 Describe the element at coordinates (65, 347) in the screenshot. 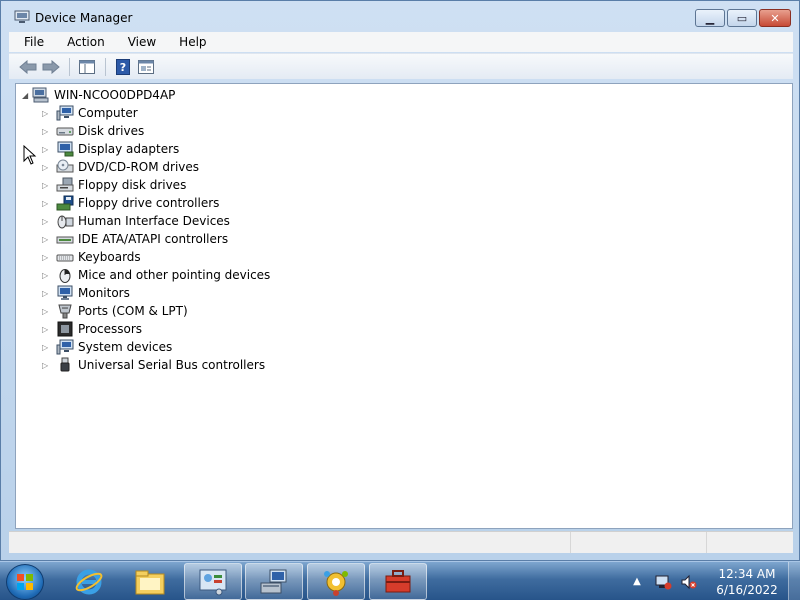

I see `system-device-icon` at that location.